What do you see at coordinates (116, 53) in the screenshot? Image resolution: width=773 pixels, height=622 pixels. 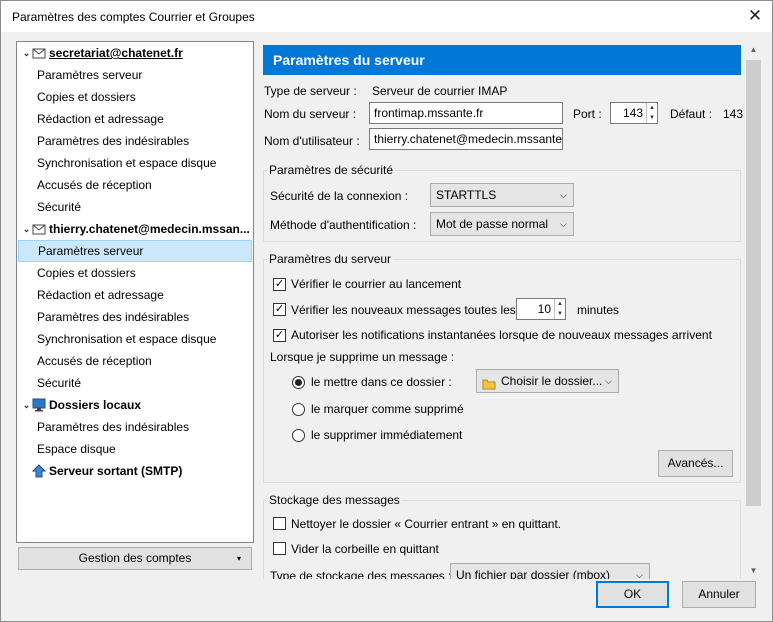 I see `account-name: secretariat@chatenet.fr` at bounding box center [116, 53].